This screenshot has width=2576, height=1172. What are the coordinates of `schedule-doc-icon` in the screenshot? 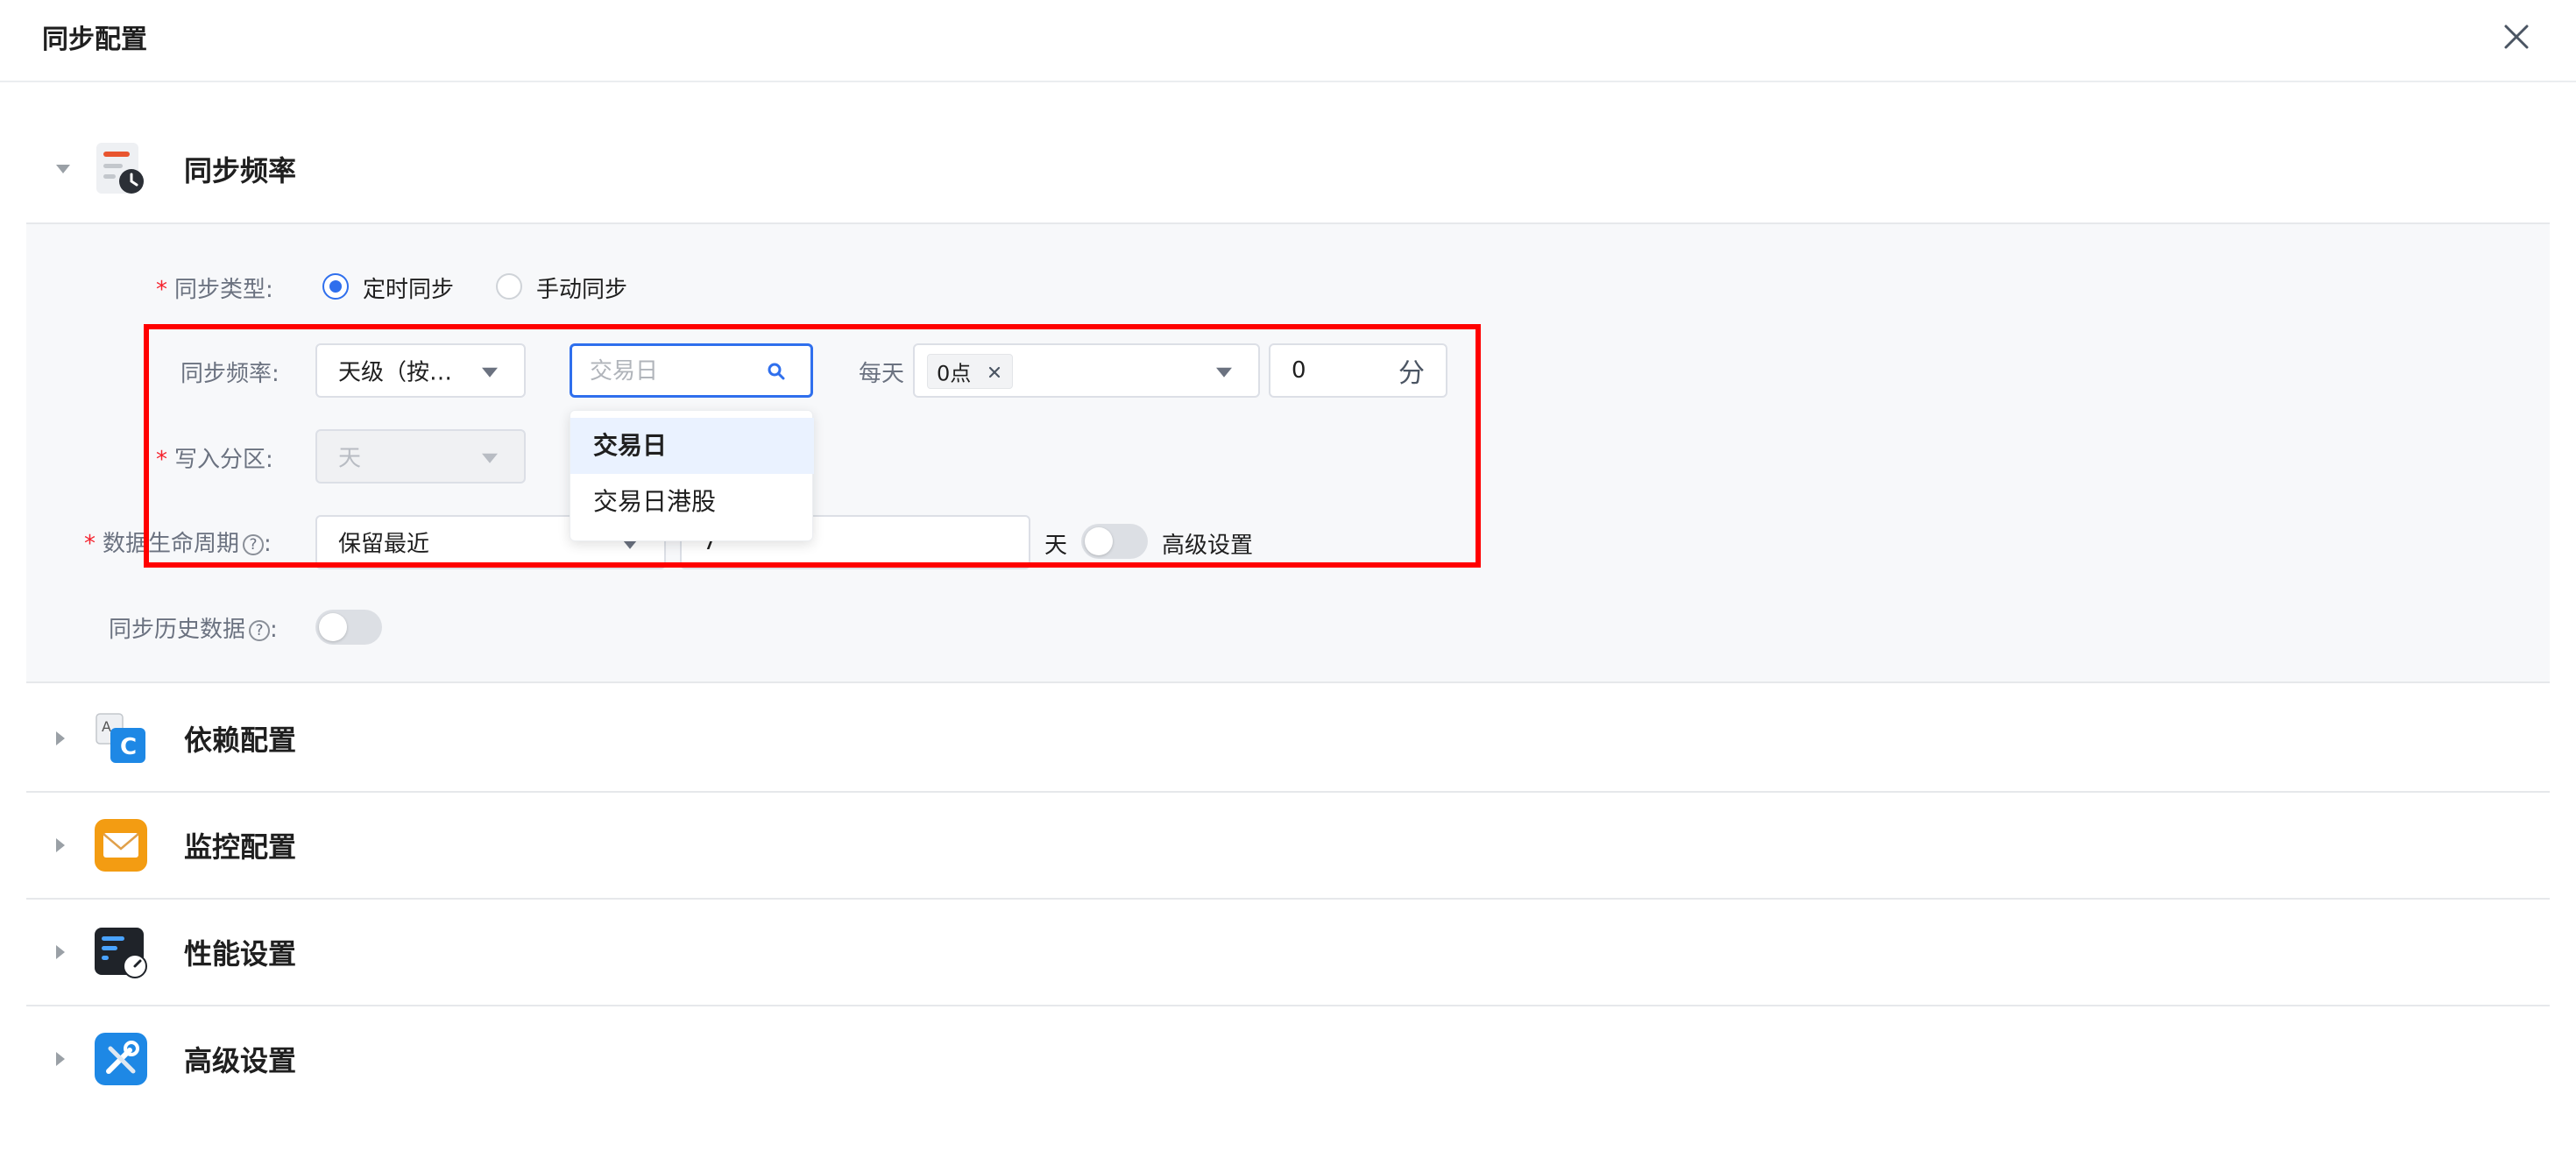 It's located at (120, 169).